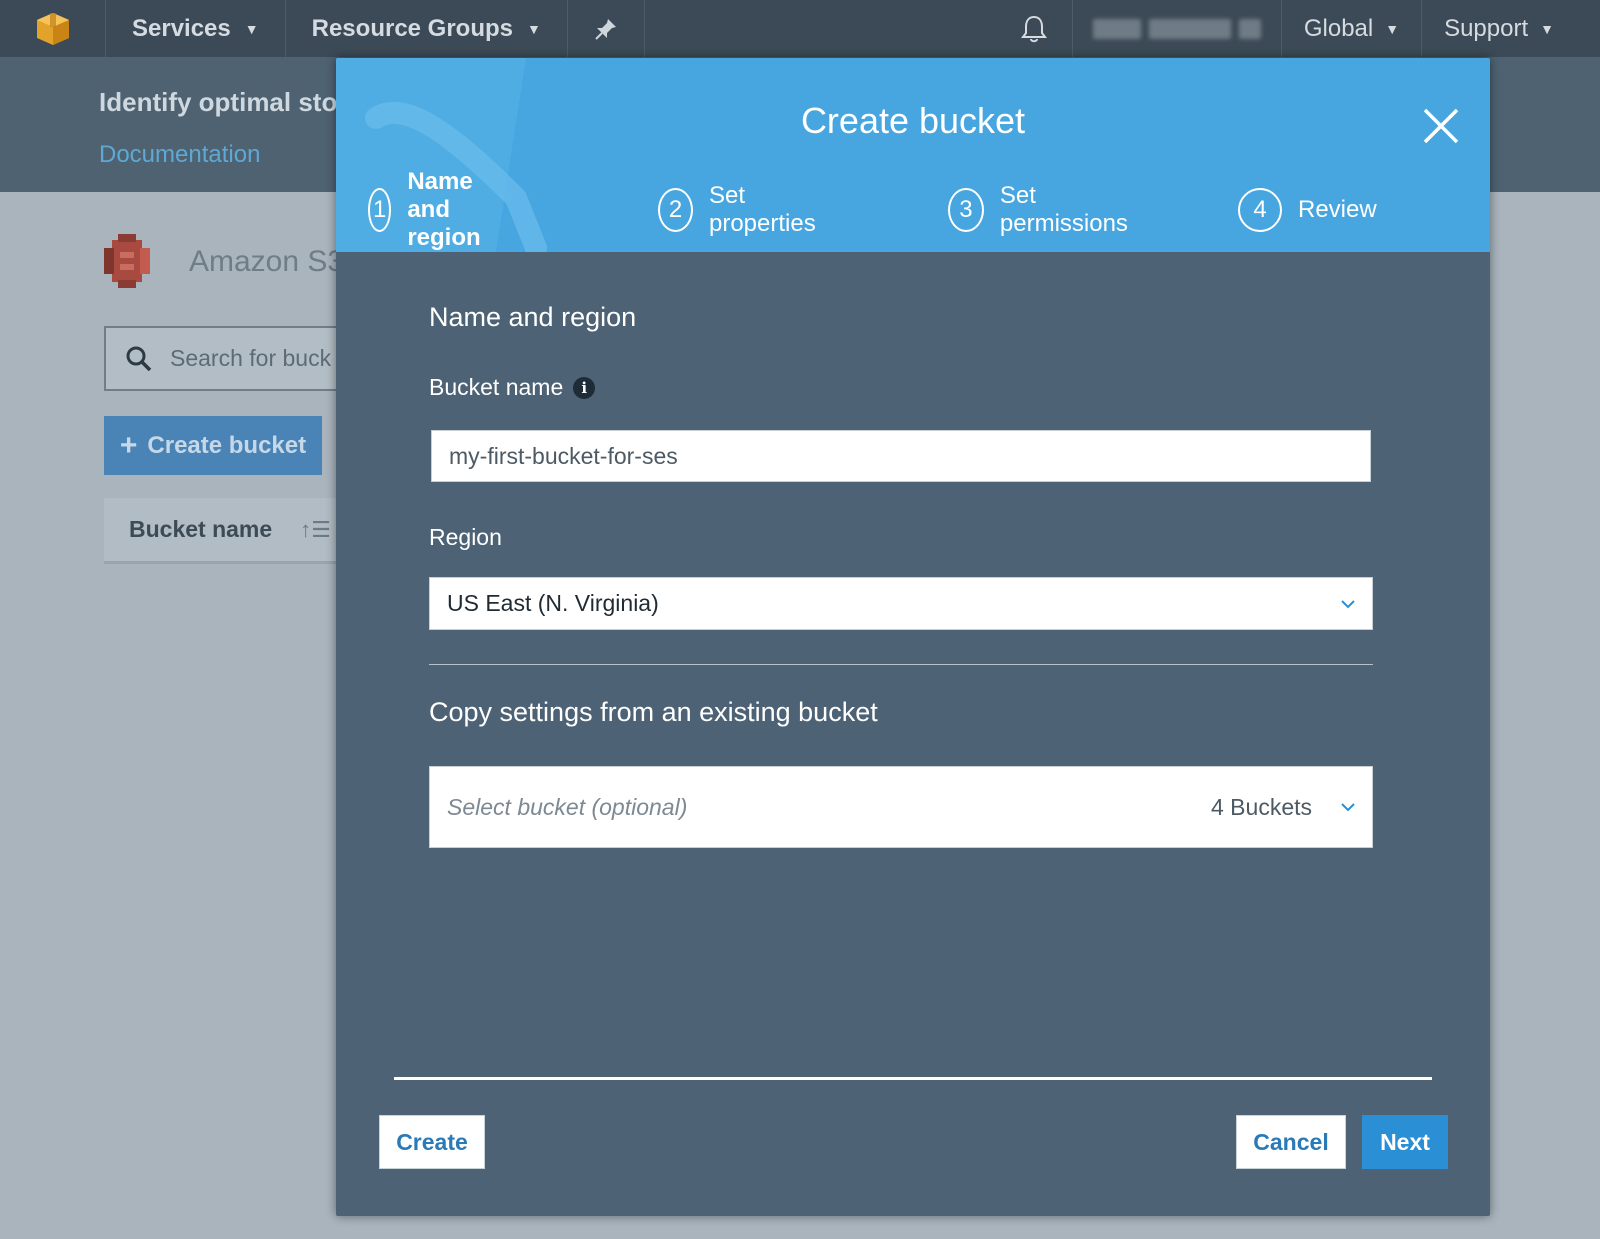  I want to click on s3-bucket-icon, so click(127, 261).